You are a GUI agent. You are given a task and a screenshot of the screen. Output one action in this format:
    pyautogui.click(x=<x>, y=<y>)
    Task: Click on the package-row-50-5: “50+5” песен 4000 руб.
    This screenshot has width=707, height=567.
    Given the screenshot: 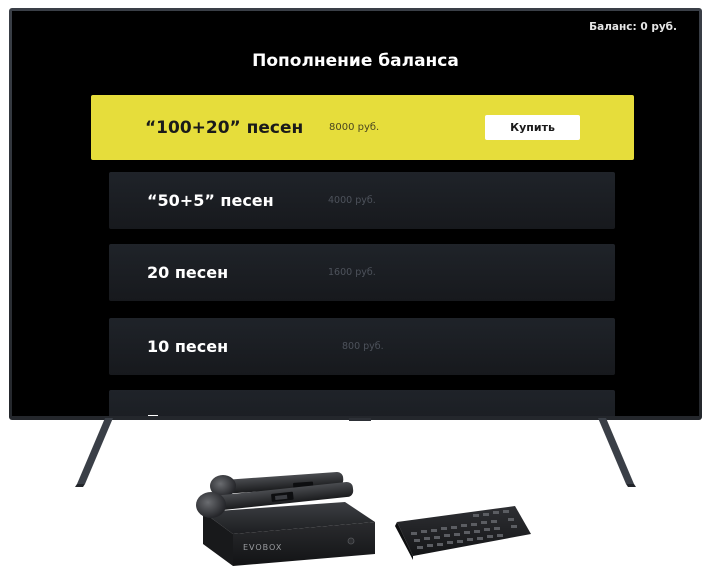 What is the action you would take?
    pyautogui.click(x=362, y=200)
    